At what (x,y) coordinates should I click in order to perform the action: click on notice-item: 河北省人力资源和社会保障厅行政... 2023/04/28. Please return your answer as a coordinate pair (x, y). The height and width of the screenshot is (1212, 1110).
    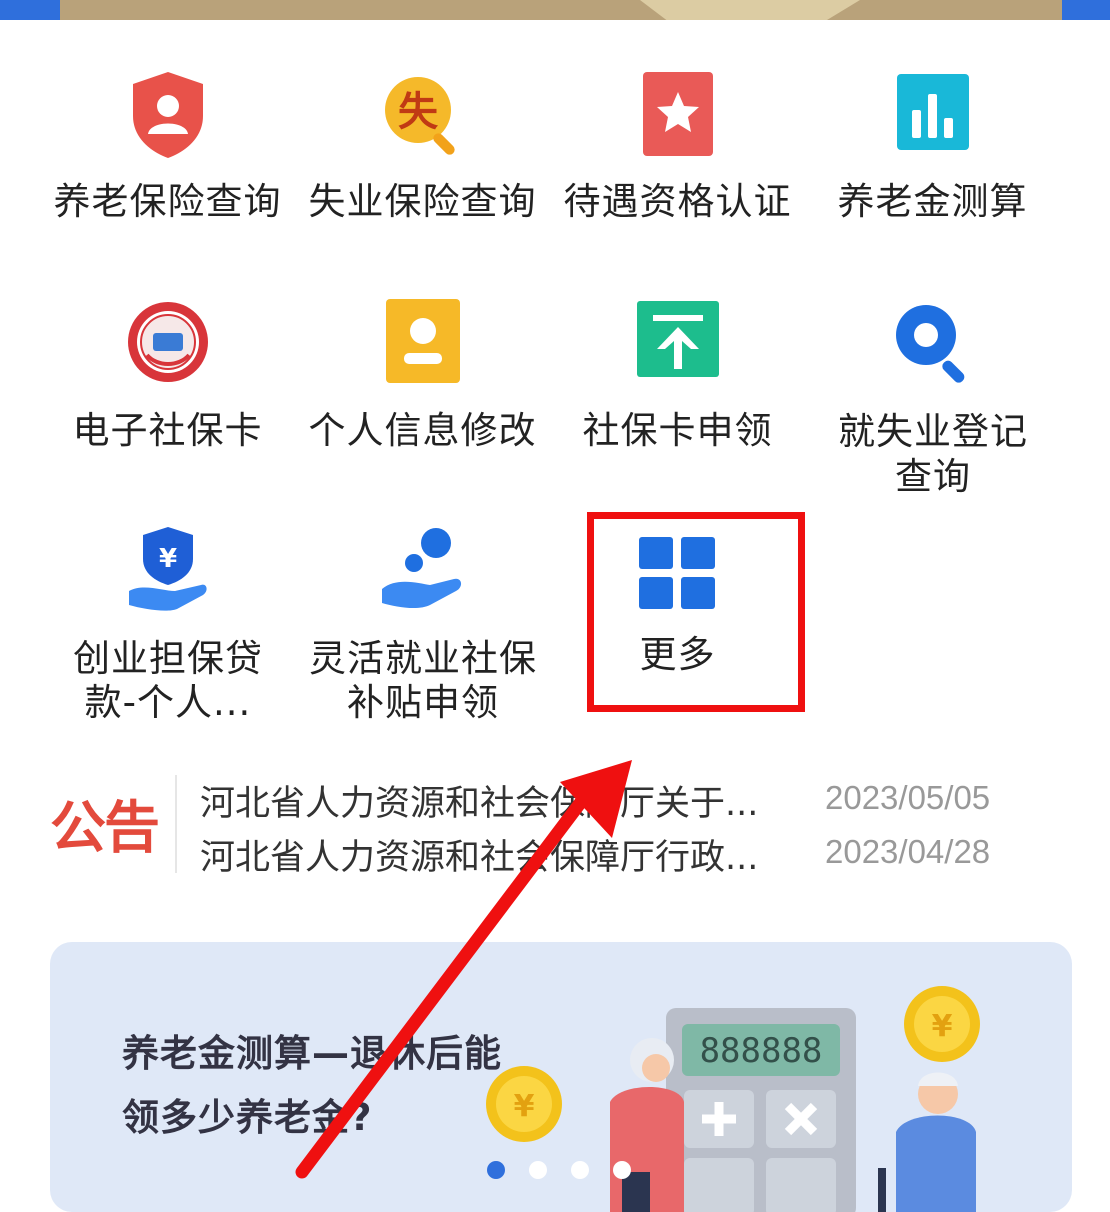
    Looking at the image, I should click on (595, 854).